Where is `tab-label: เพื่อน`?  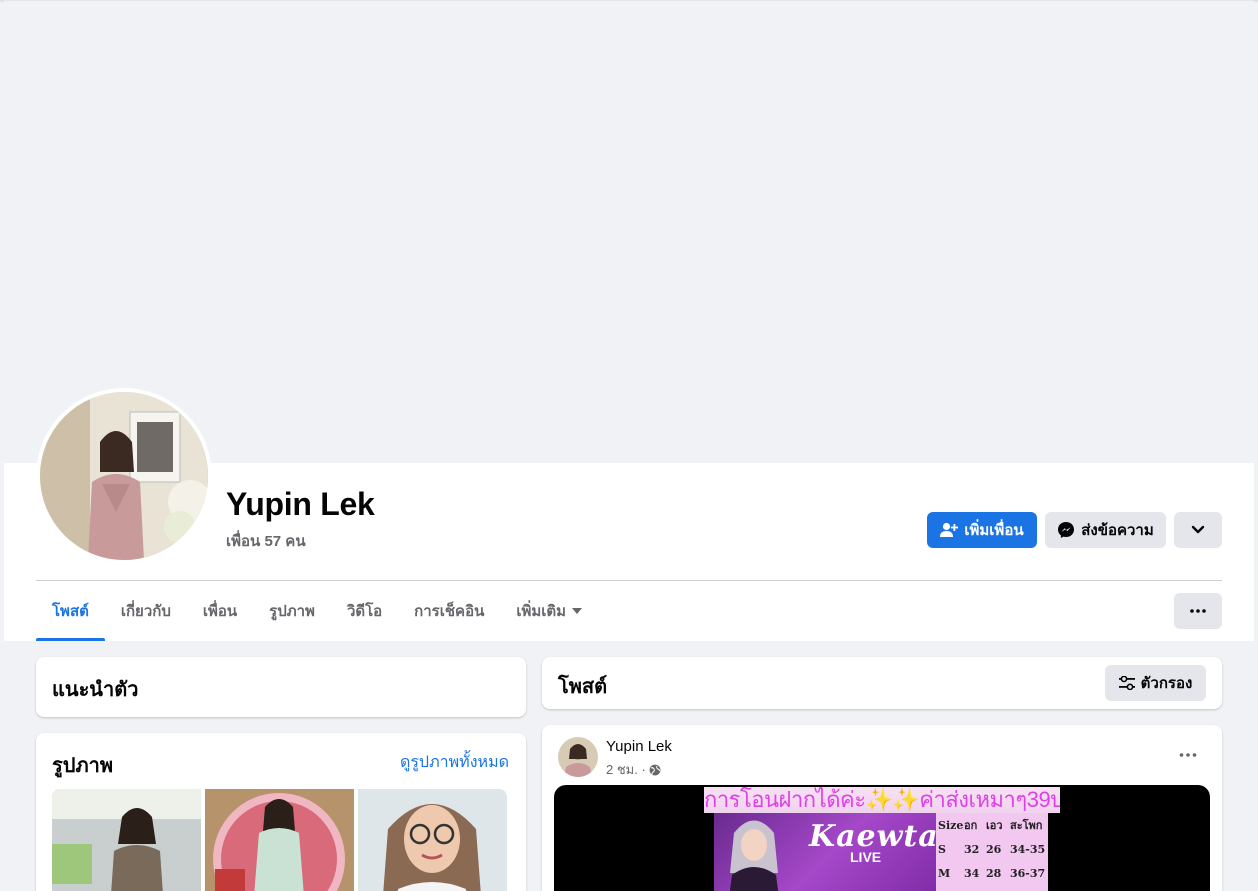
tab-label: เพื่อน is located at coordinates (220, 611).